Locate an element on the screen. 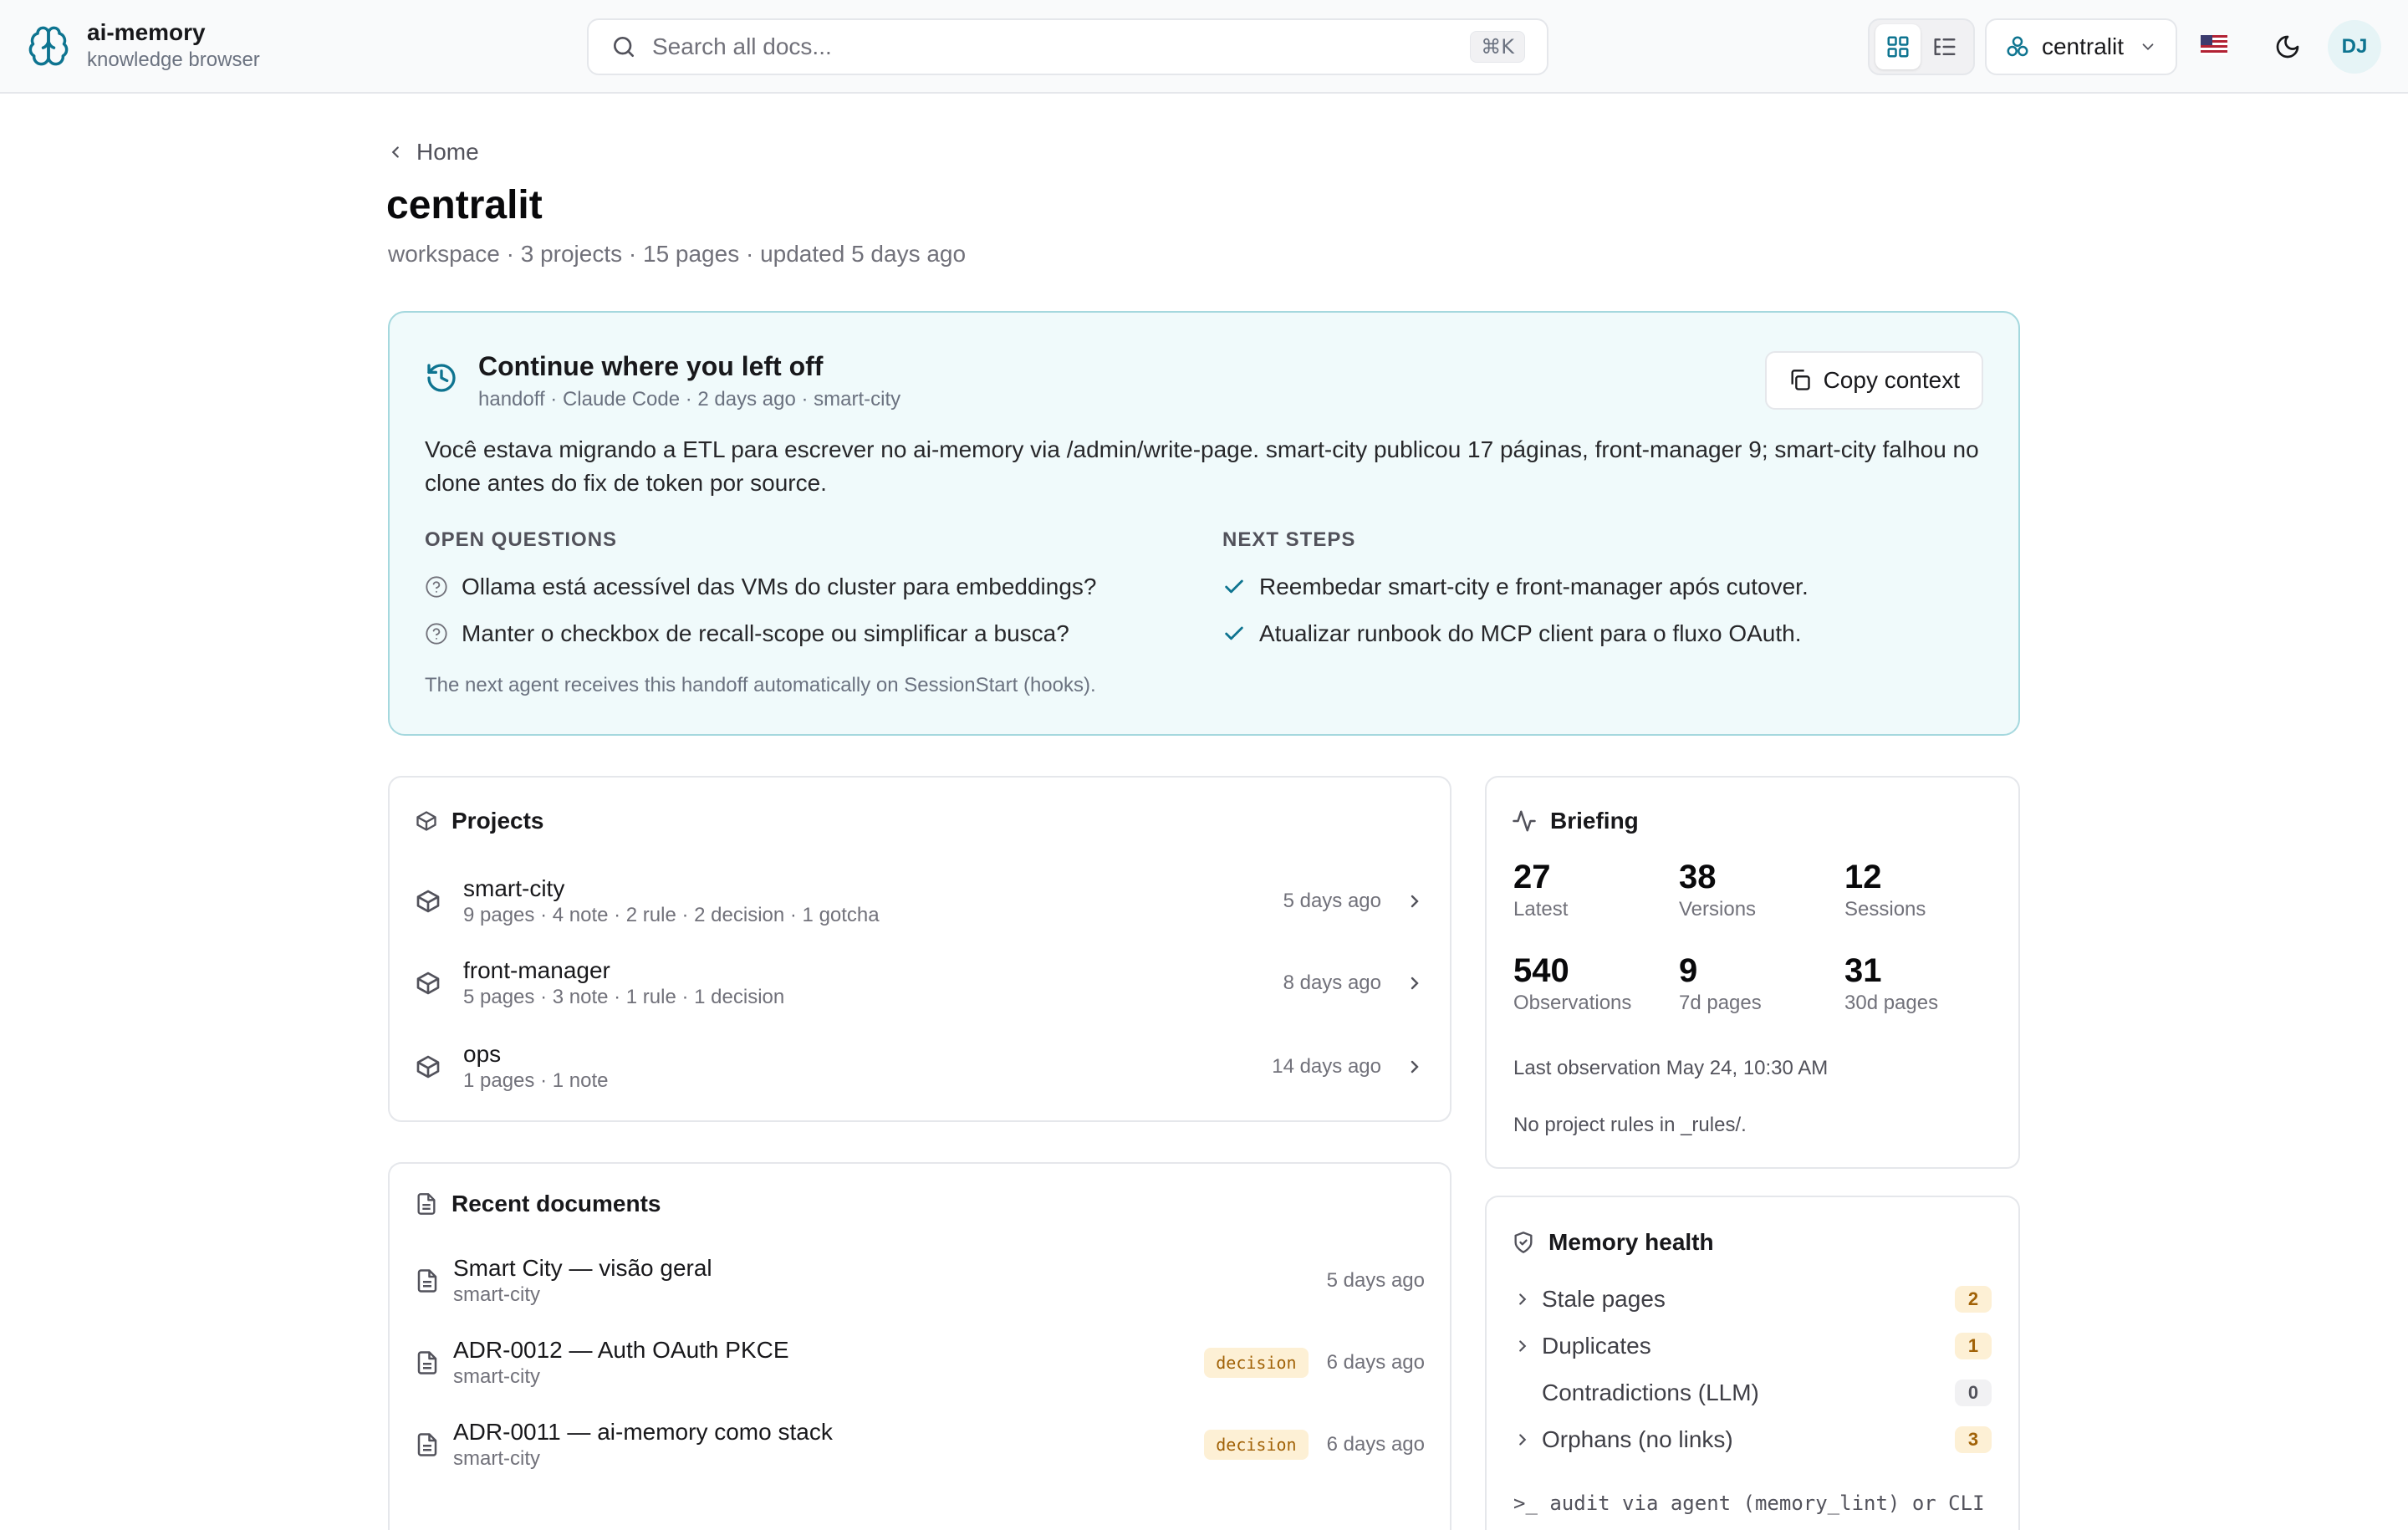  stat-latest: 27 Latest is located at coordinates (1541, 890).